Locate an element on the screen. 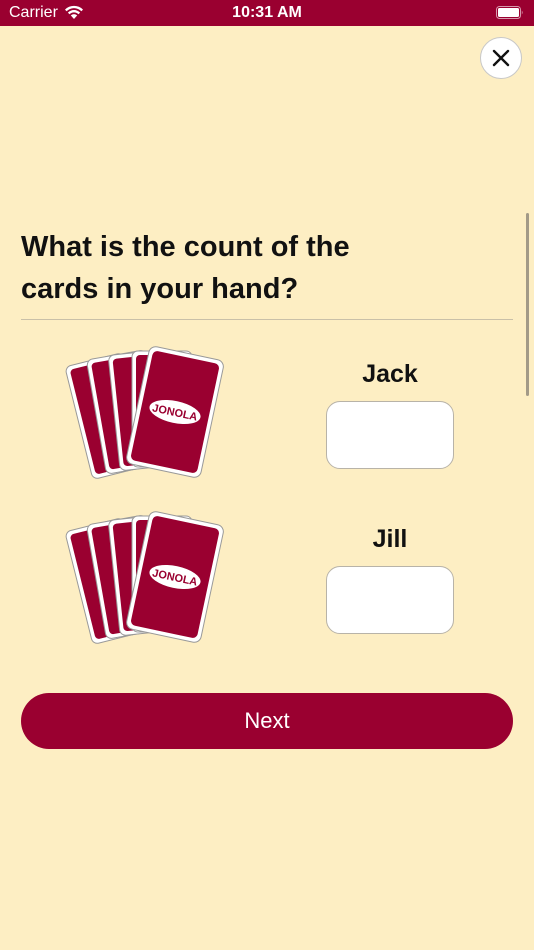 The image size is (534, 950). status-bar: Carrier 10:31 AM is located at coordinates (267, 13).